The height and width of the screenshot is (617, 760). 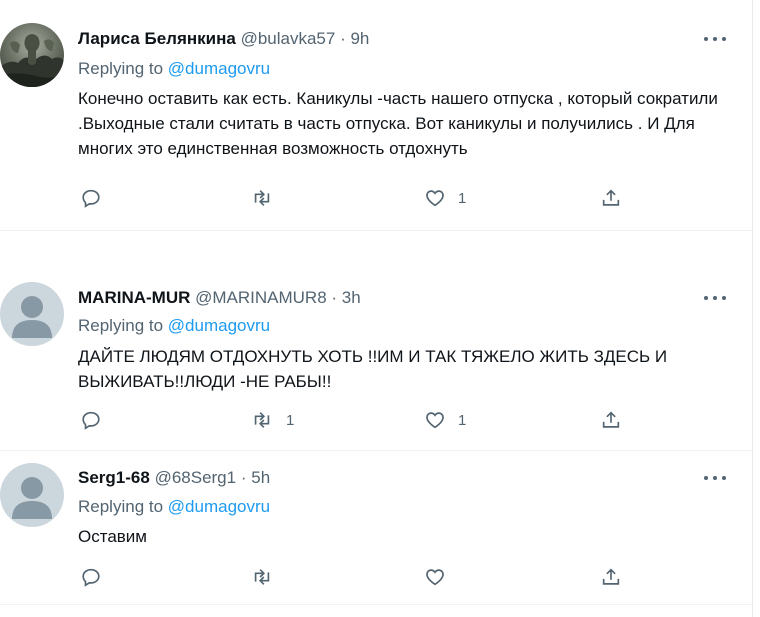 What do you see at coordinates (134, 297) in the screenshot?
I see `display-name: MARINA-MUR` at bounding box center [134, 297].